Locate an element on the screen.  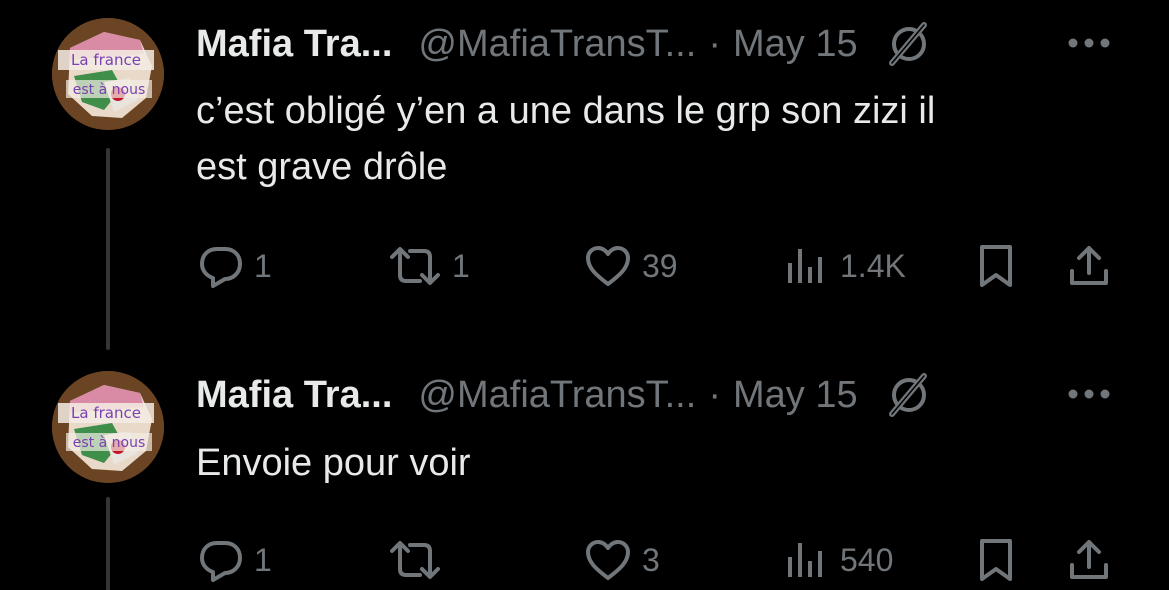
action-bar: 1 1 39 1.4K is located at coordinates (661, 266).